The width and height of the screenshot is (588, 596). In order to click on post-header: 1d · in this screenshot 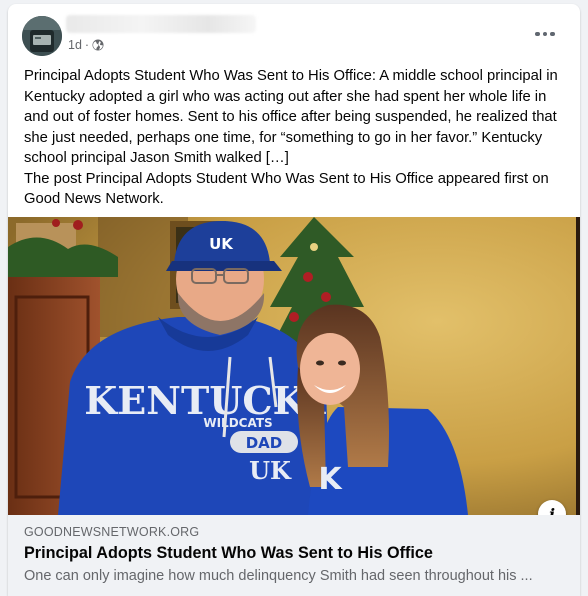, I will do `click(294, 34)`.